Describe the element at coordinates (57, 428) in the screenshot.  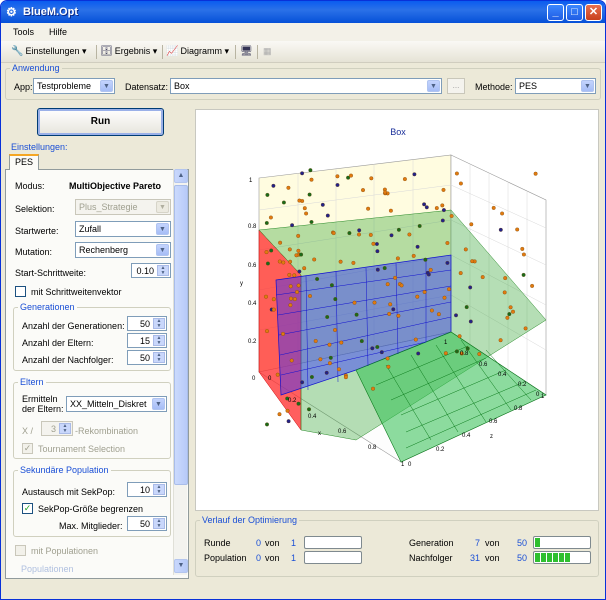
I see `x-stepper: 3 ▲ ▼` at that location.